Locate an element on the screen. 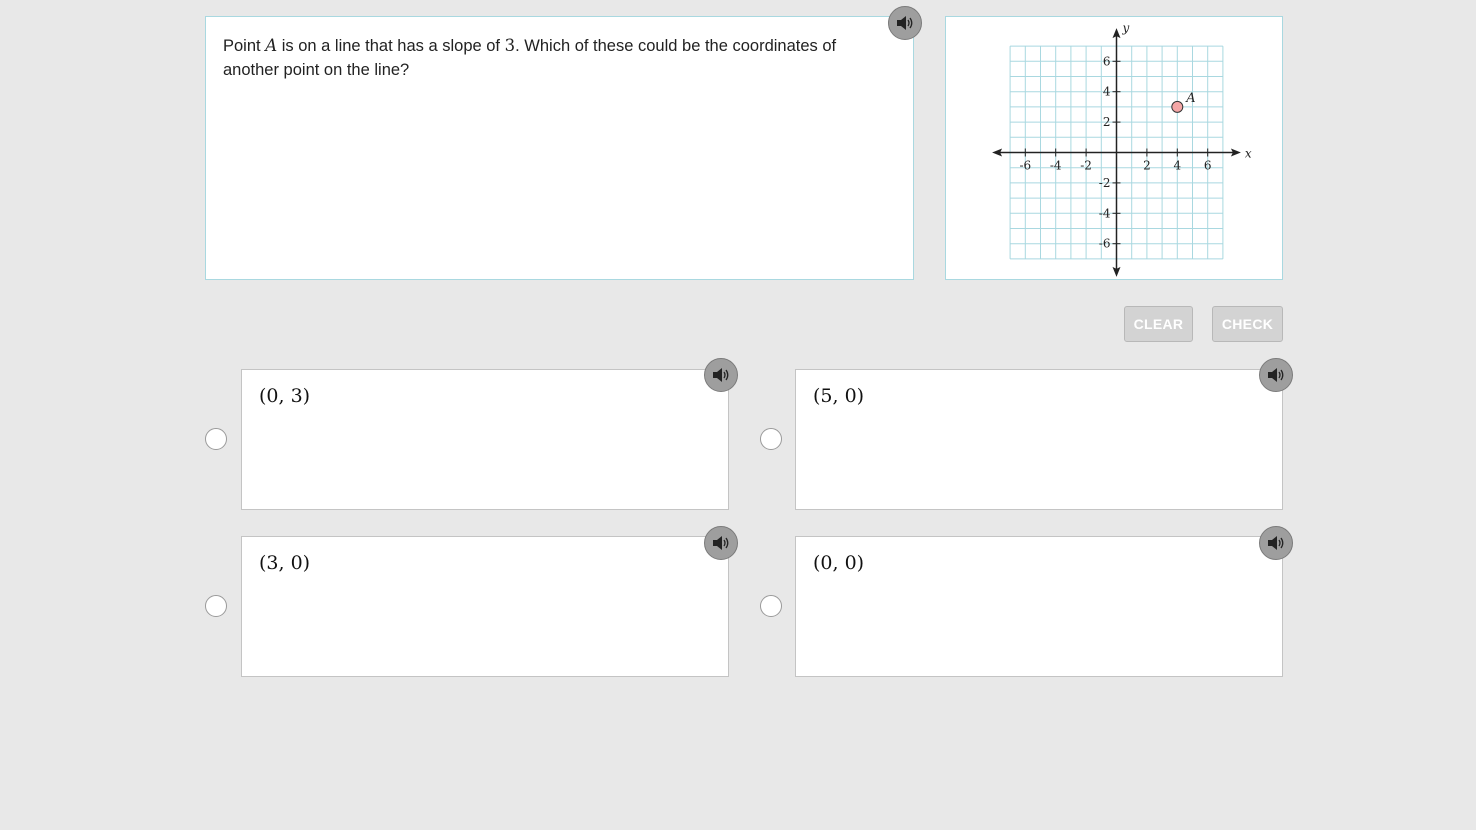  y-axis-label: y is located at coordinates (1126, 28).